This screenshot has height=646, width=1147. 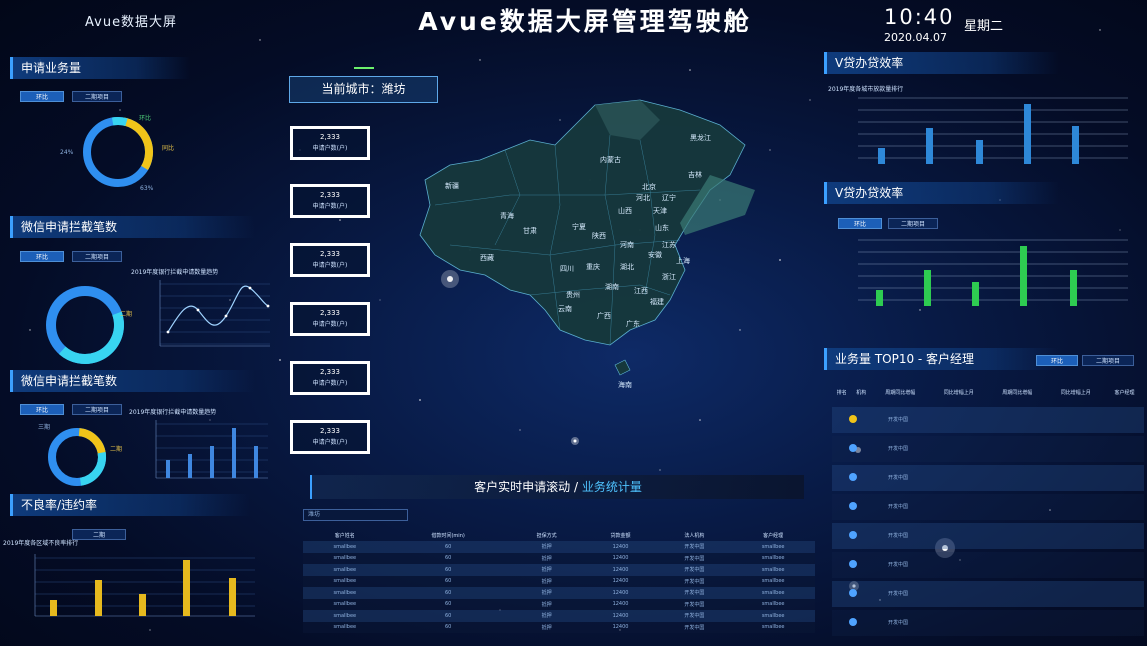 What do you see at coordinates (42, 96) in the screenshot?
I see `tab-apply-mom: 环比` at bounding box center [42, 96].